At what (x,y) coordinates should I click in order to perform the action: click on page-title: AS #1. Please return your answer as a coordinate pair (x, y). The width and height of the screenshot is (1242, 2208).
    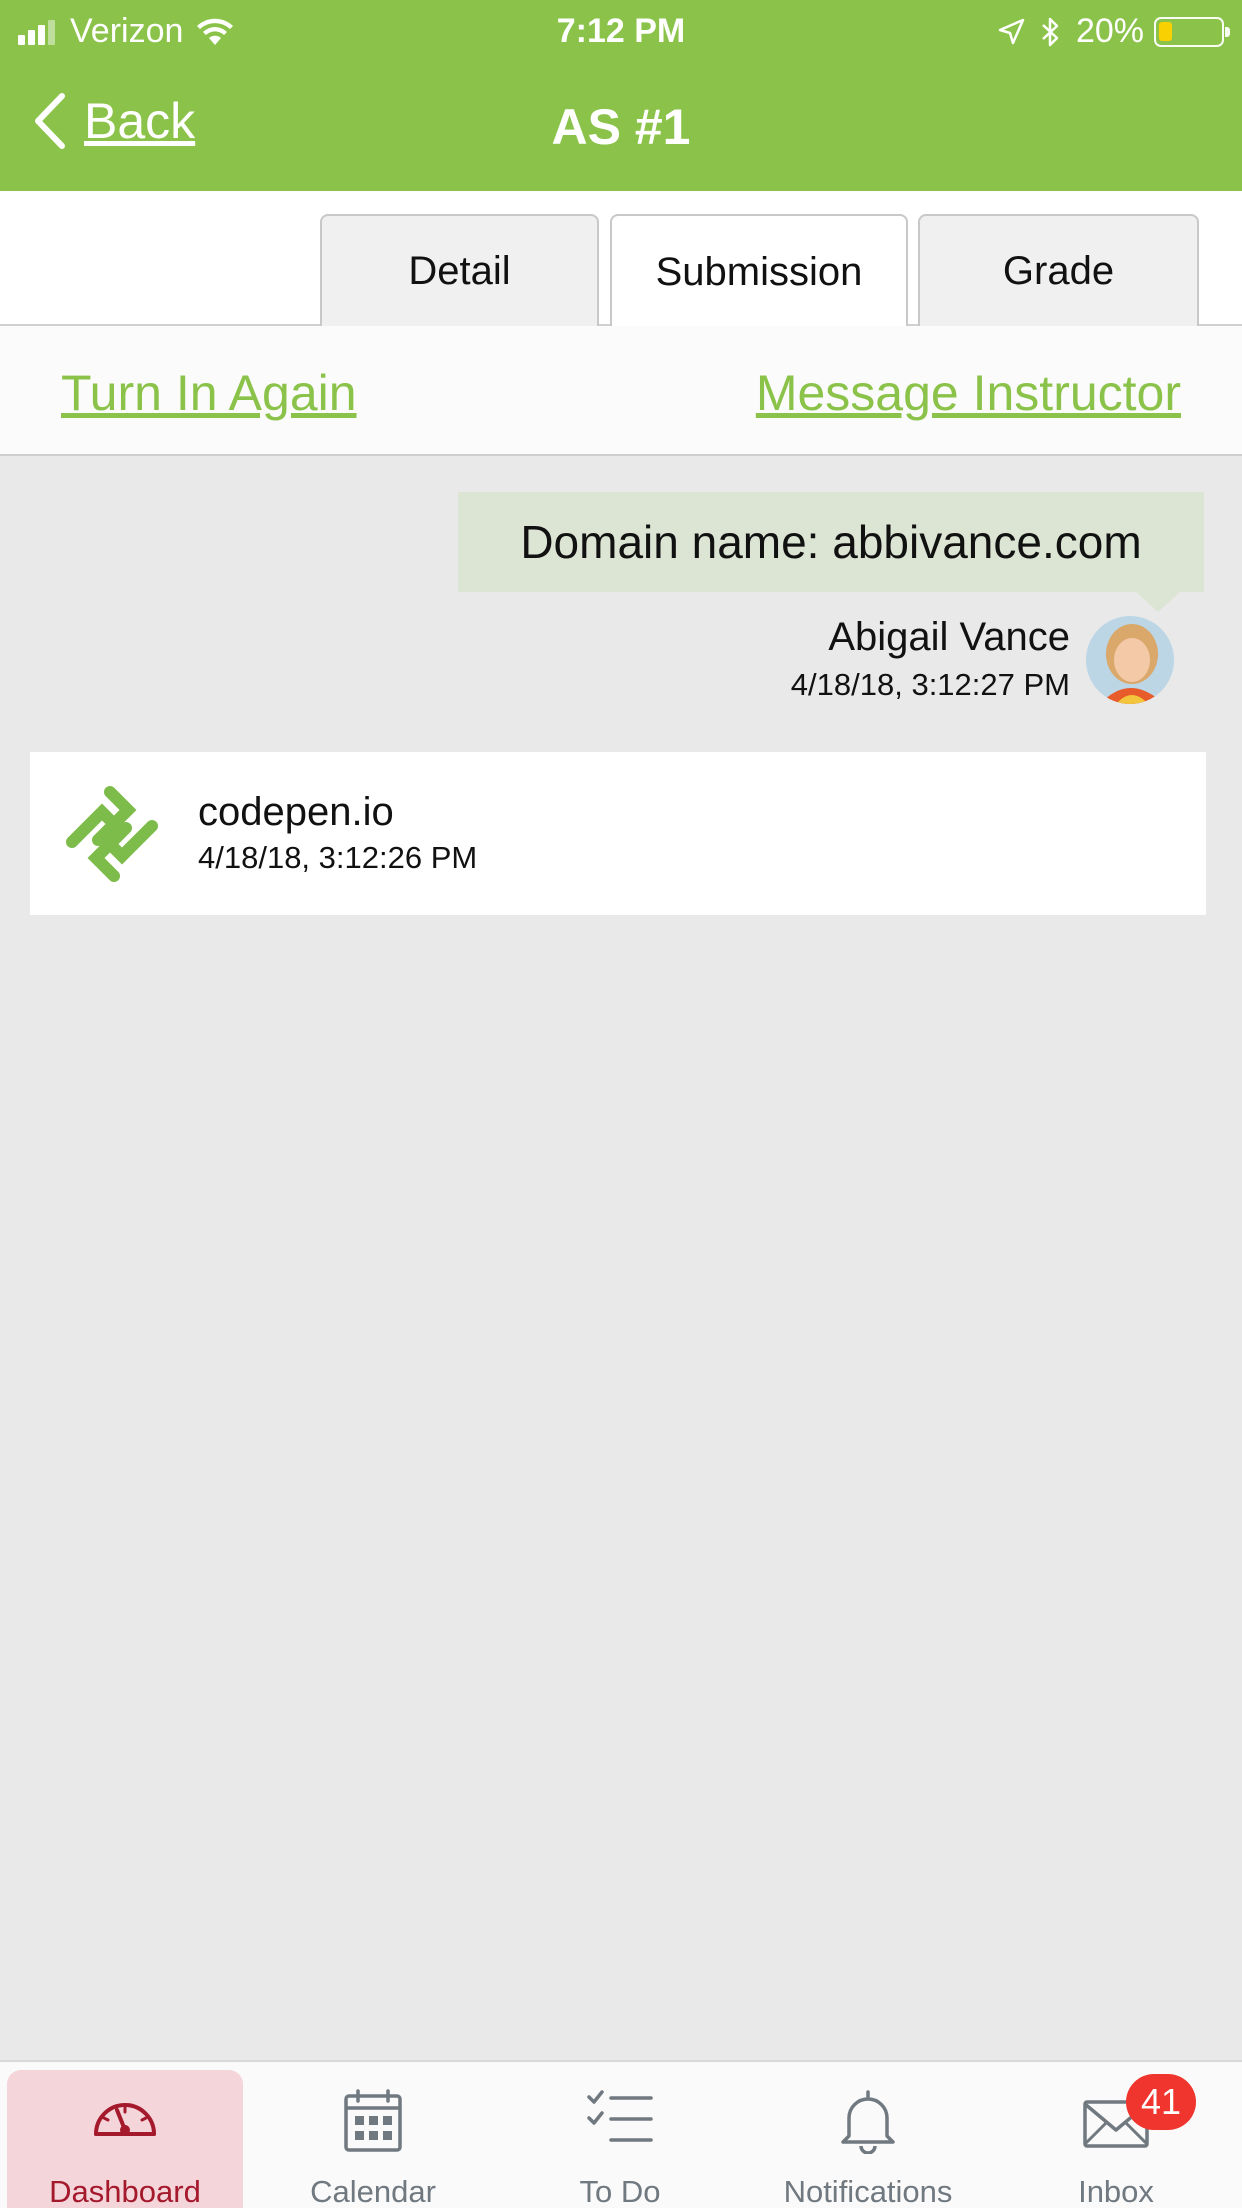
    Looking at the image, I should click on (621, 127).